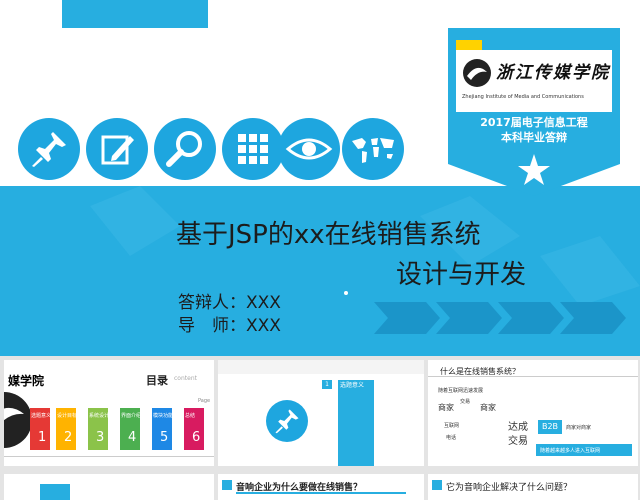 This screenshot has height=500, width=640. What do you see at coordinates (321, 367) in the screenshot?
I see `thumb-header` at bounding box center [321, 367].